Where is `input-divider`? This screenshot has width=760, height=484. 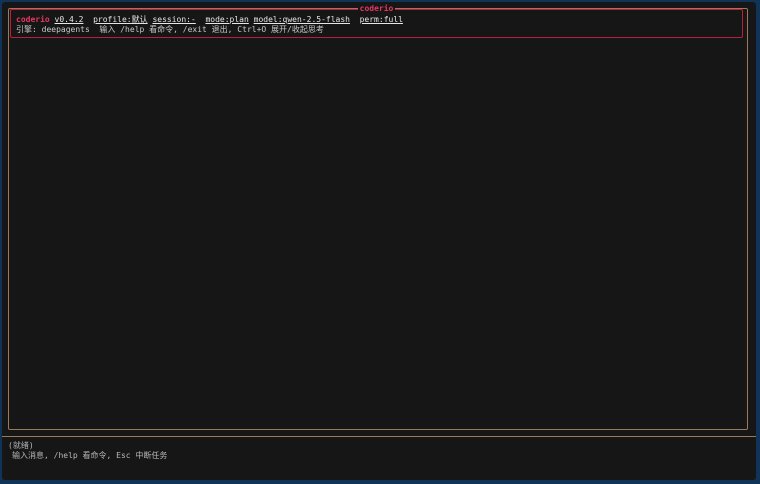
input-divider is located at coordinates (379, 436).